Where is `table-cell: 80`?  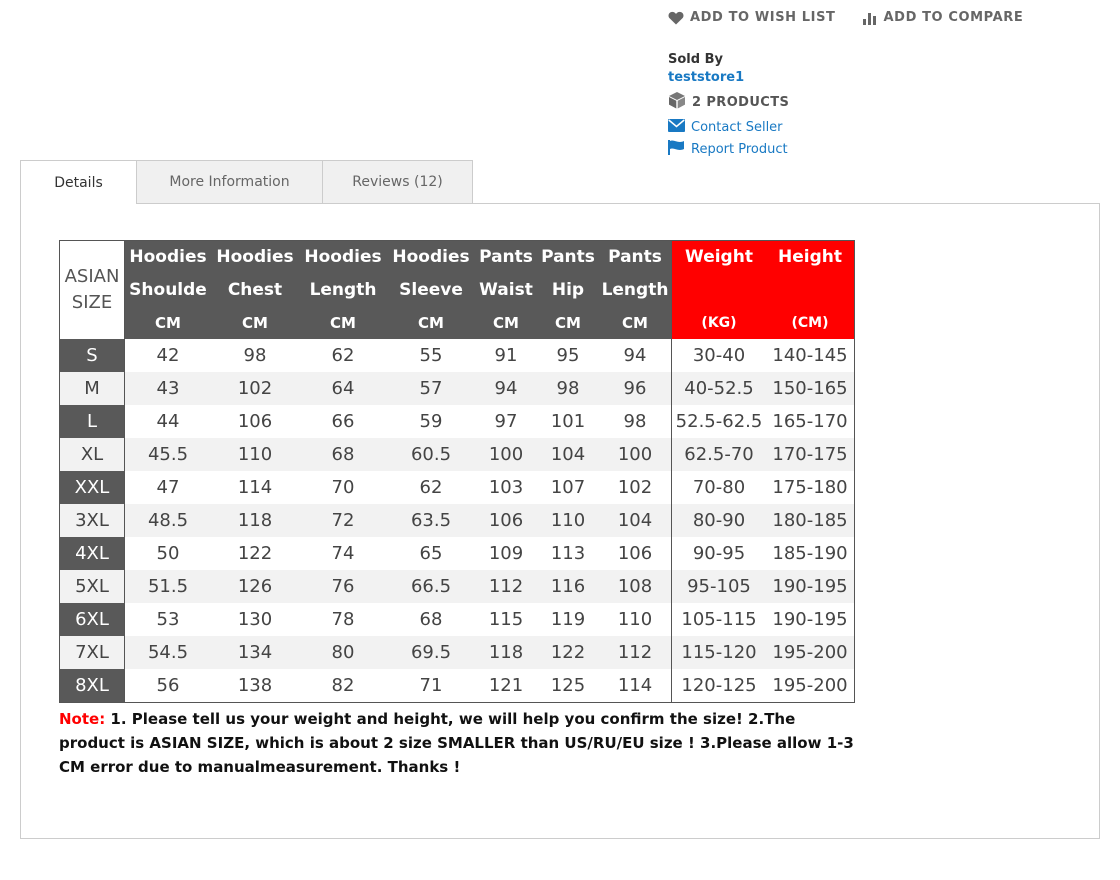 table-cell: 80 is located at coordinates (343, 652).